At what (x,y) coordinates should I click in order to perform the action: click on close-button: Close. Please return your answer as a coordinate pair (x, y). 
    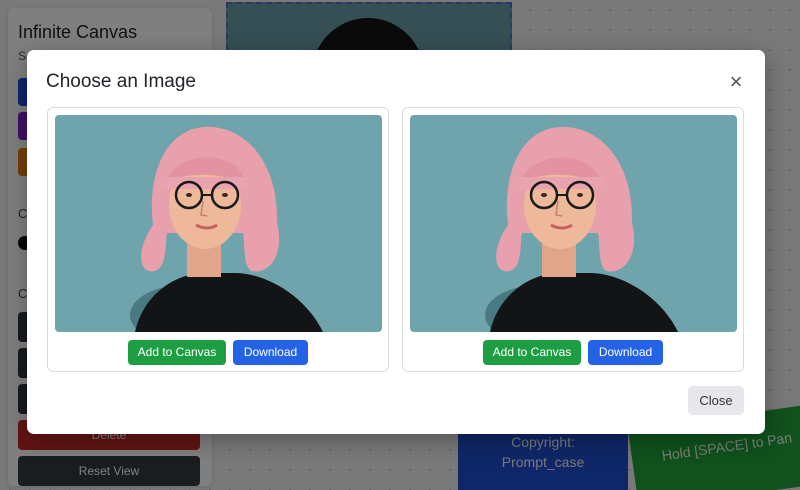
    Looking at the image, I should click on (716, 400).